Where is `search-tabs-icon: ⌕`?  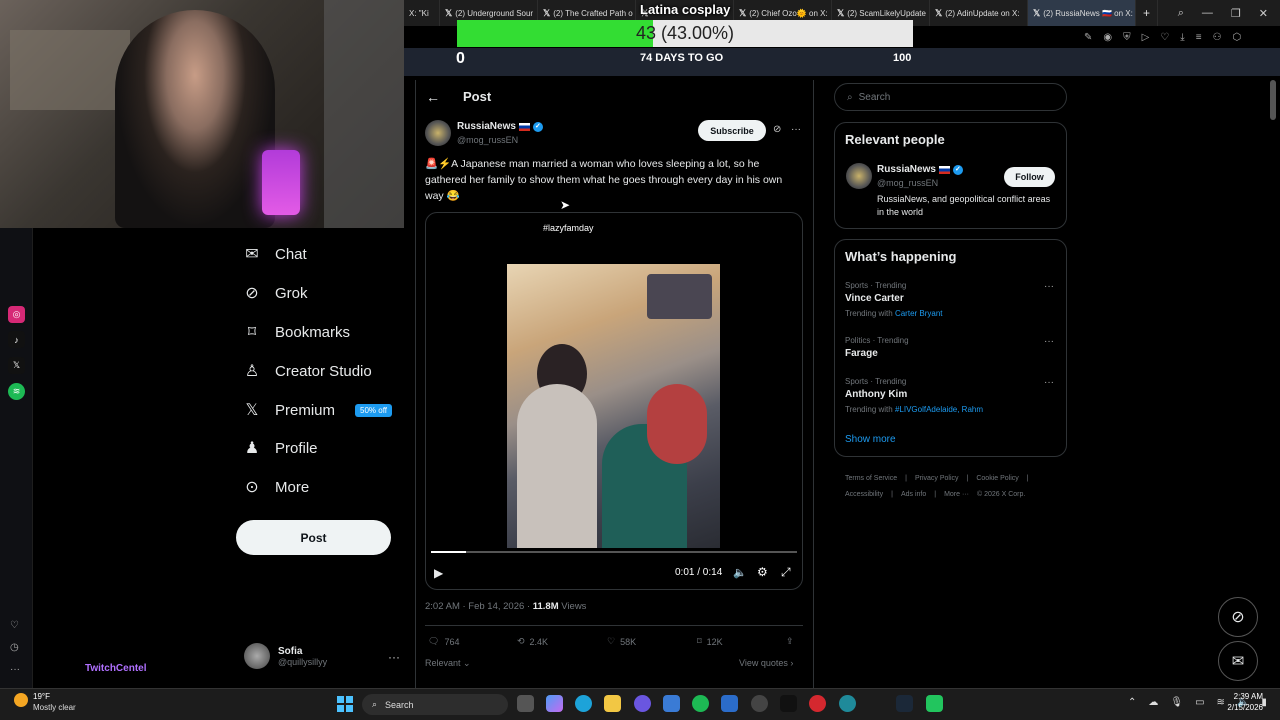 search-tabs-icon: ⌕ is located at coordinates (1181, 13).